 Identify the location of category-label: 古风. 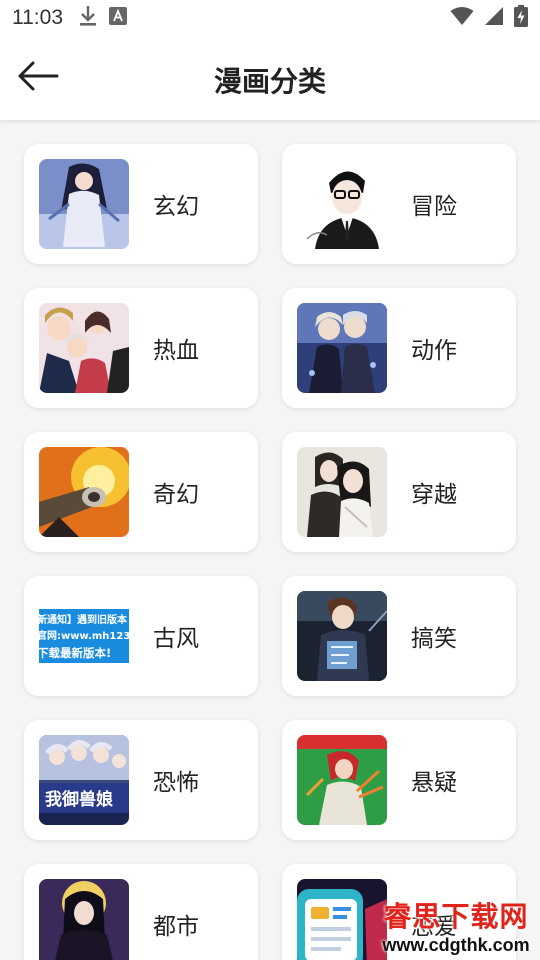
(176, 639).